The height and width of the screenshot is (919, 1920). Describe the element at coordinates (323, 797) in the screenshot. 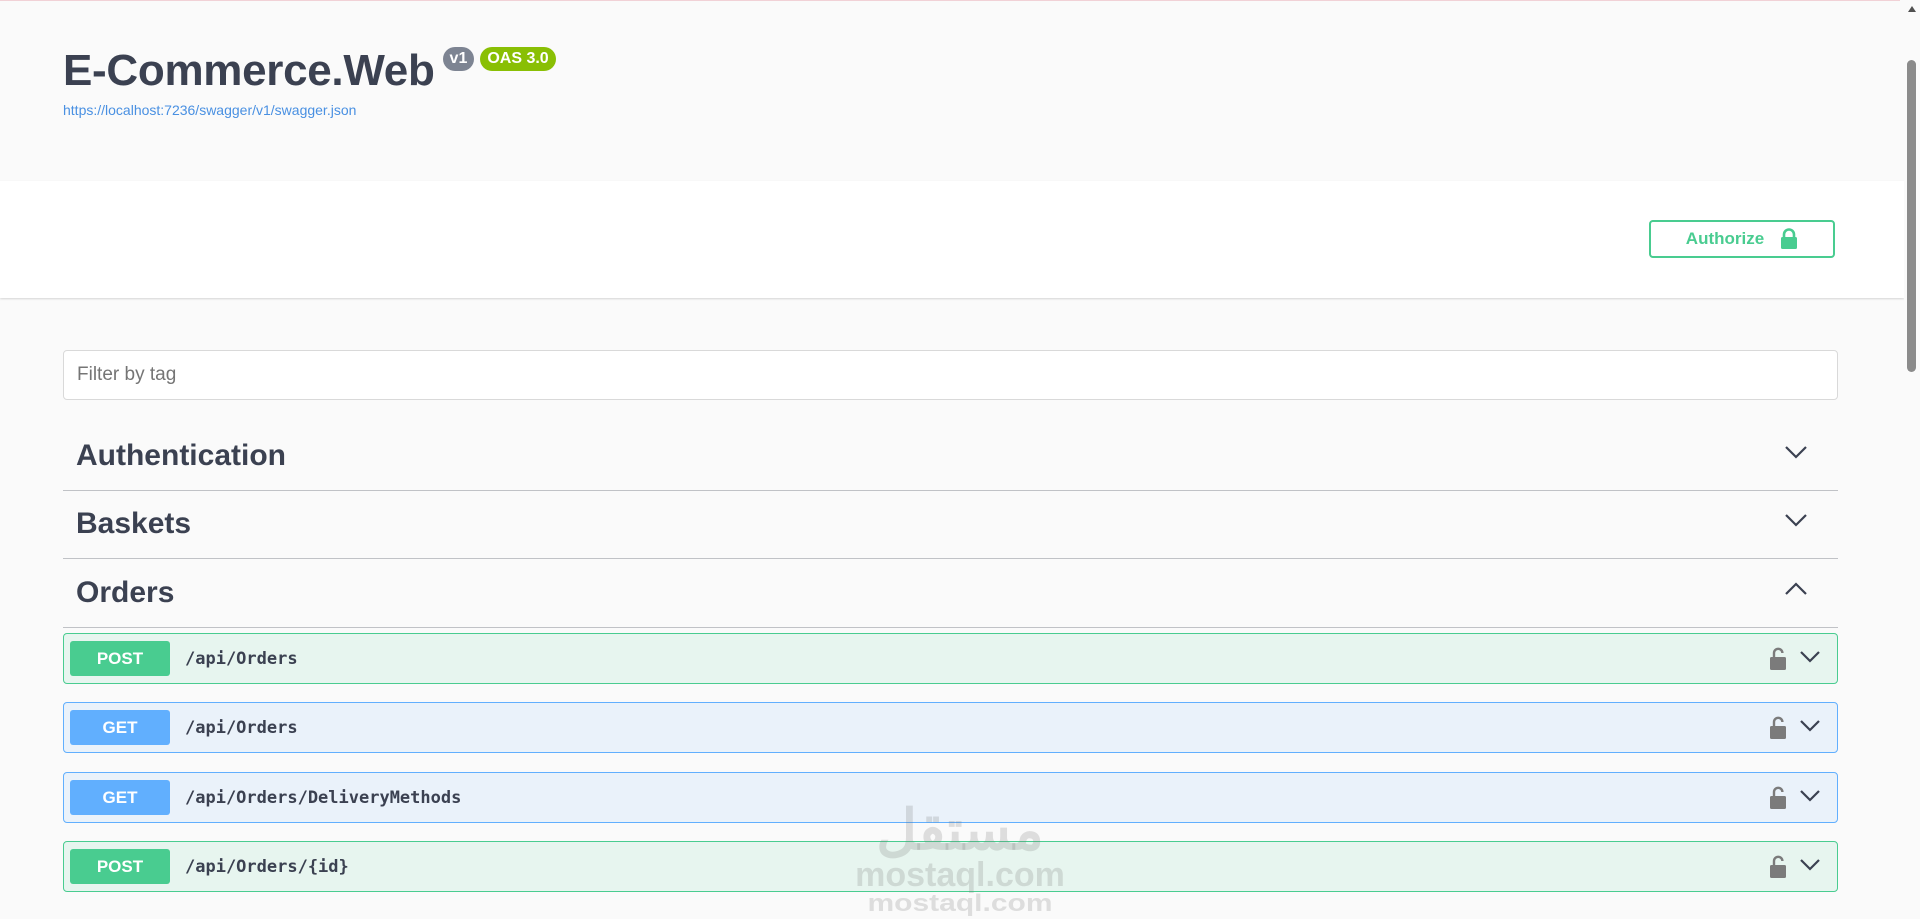

I see `endpoint-path: /api/Orders/DeliveryMethods` at that location.